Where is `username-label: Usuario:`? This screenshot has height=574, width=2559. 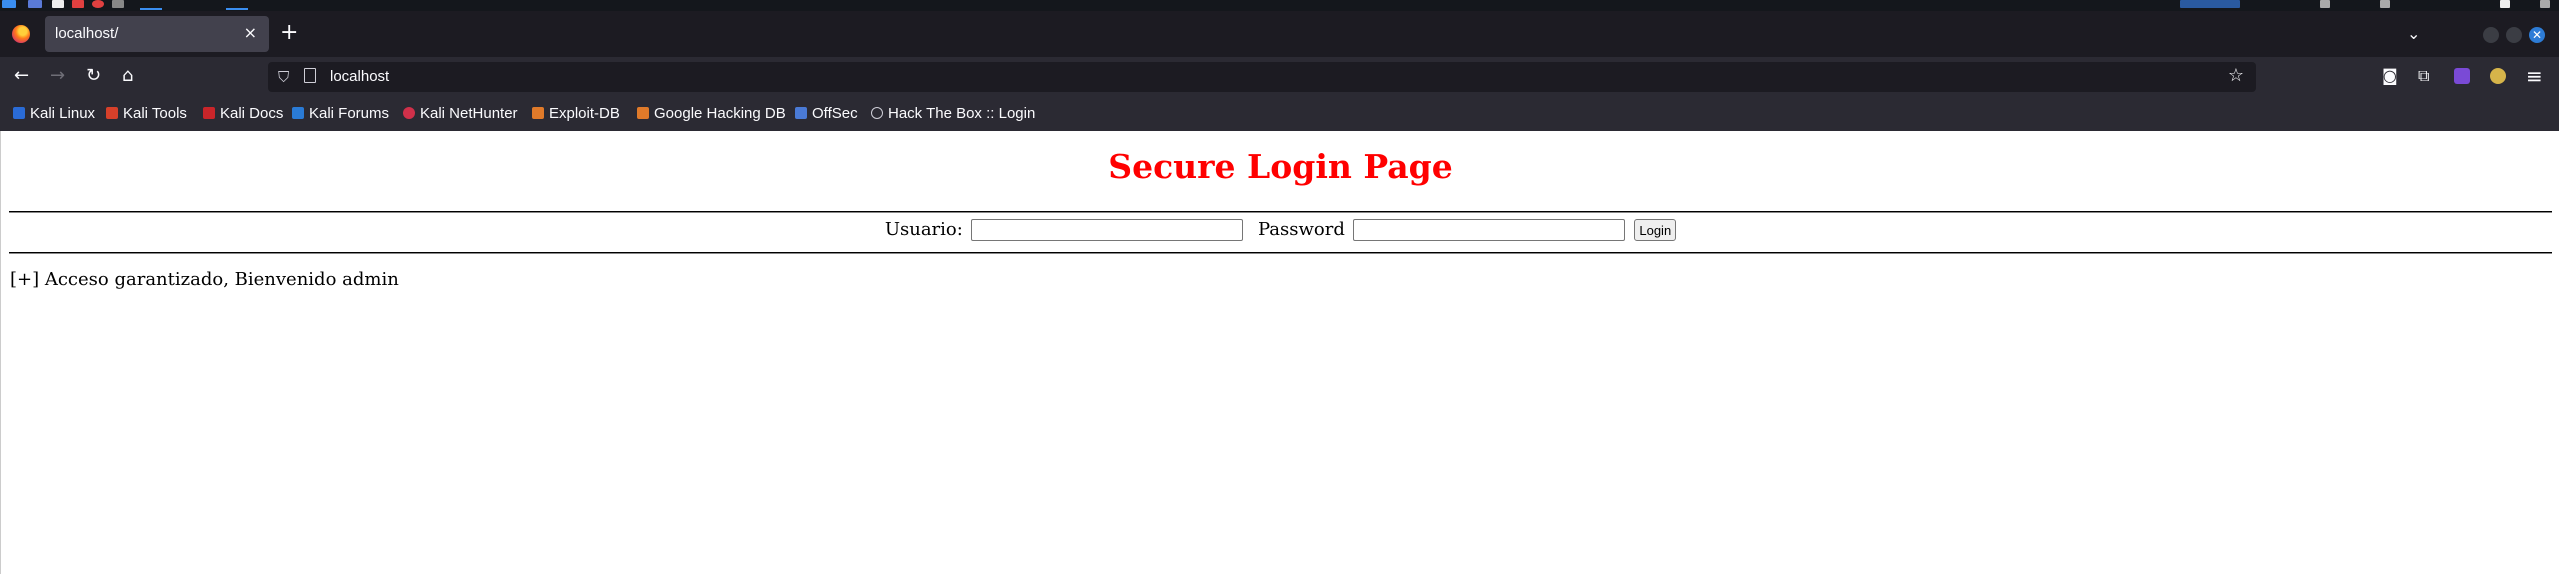
username-label: Usuario: is located at coordinates (923, 229).